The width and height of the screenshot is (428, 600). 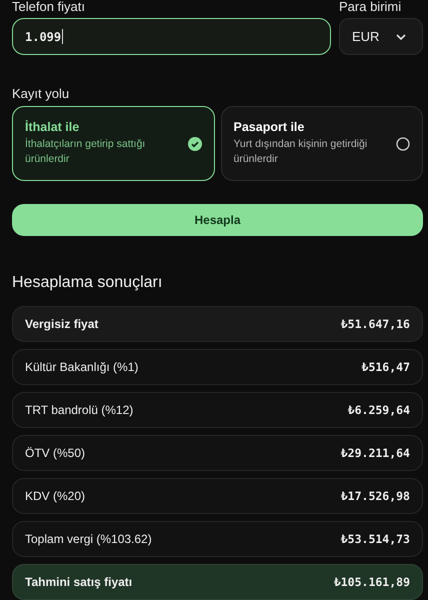 What do you see at coordinates (171, 36) in the screenshot?
I see `price-input: 1.099` at bounding box center [171, 36].